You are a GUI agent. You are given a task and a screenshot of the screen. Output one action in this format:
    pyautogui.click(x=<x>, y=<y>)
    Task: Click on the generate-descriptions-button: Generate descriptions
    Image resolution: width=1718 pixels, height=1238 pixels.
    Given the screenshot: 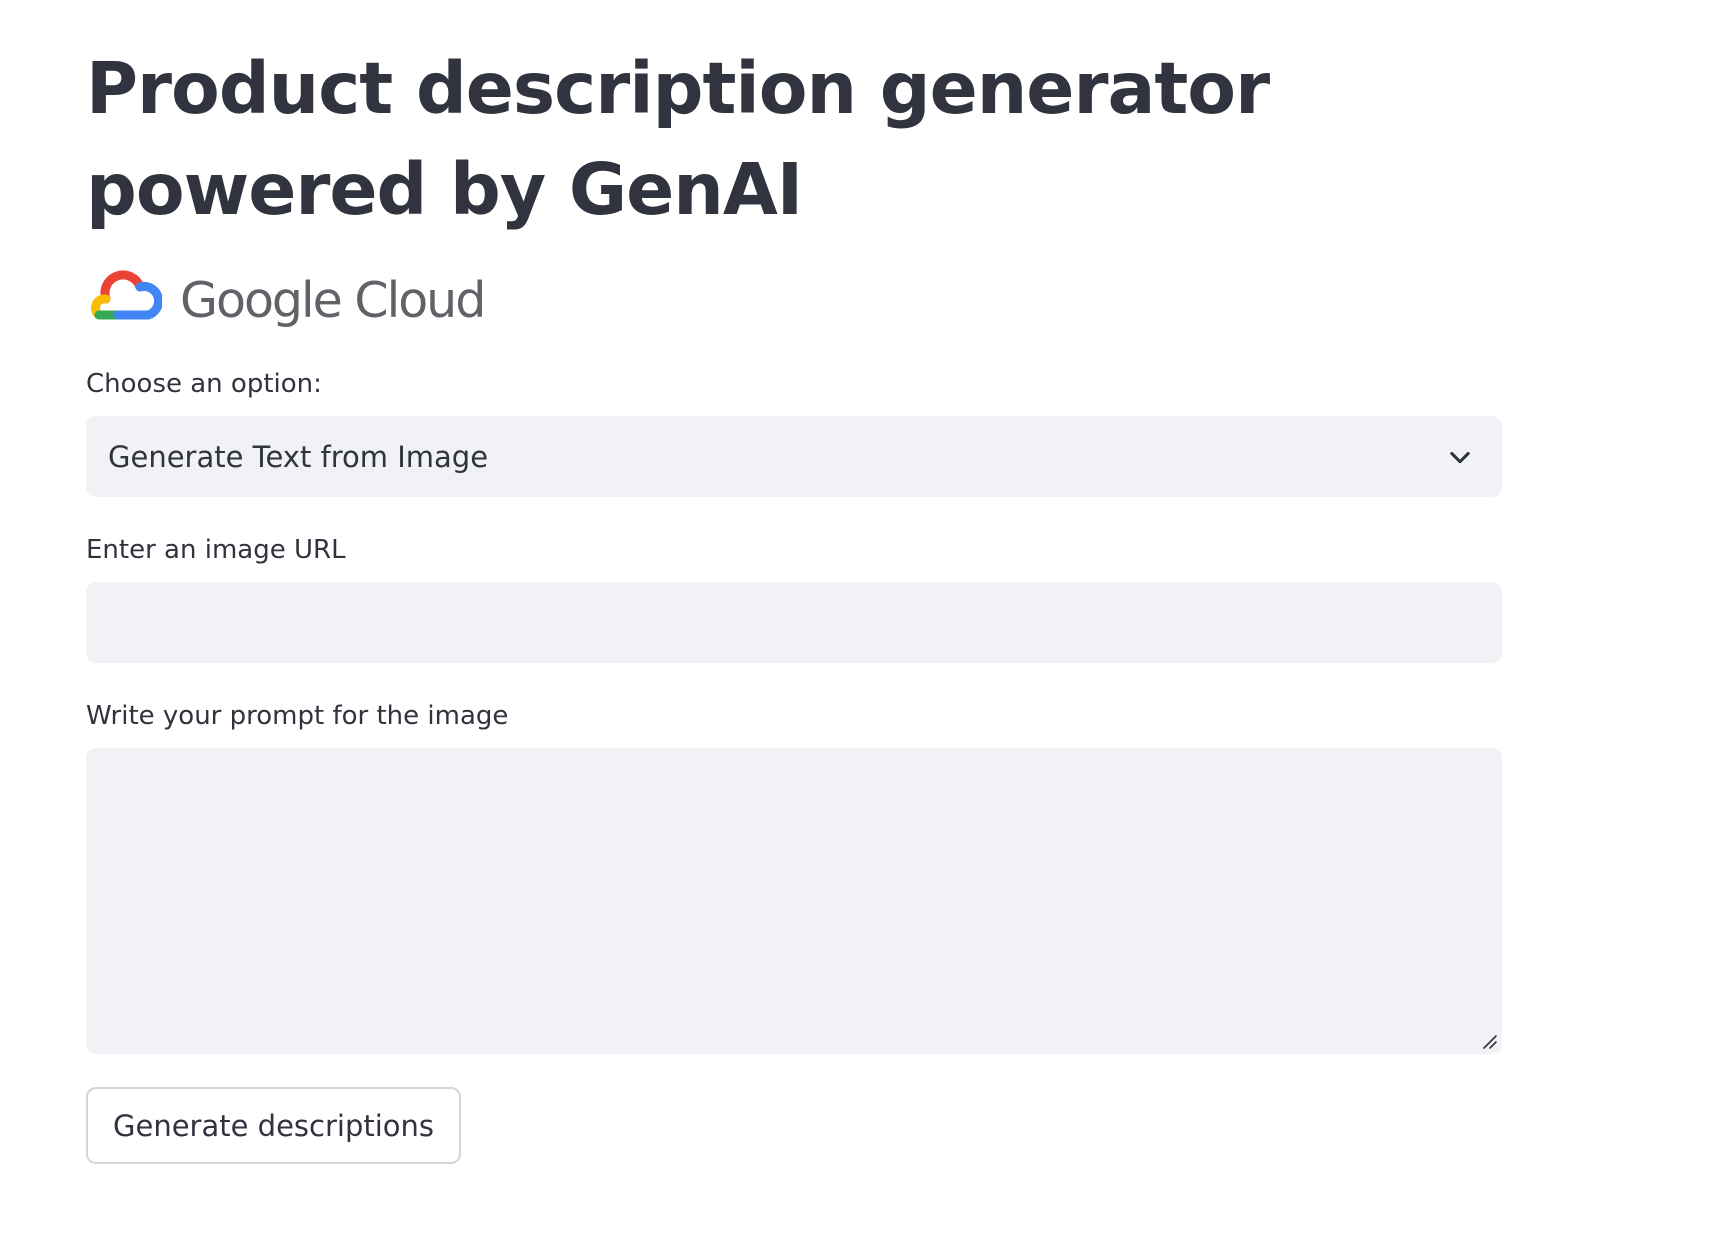 What is the action you would take?
    pyautogui.click(x=274, y=1125)
    